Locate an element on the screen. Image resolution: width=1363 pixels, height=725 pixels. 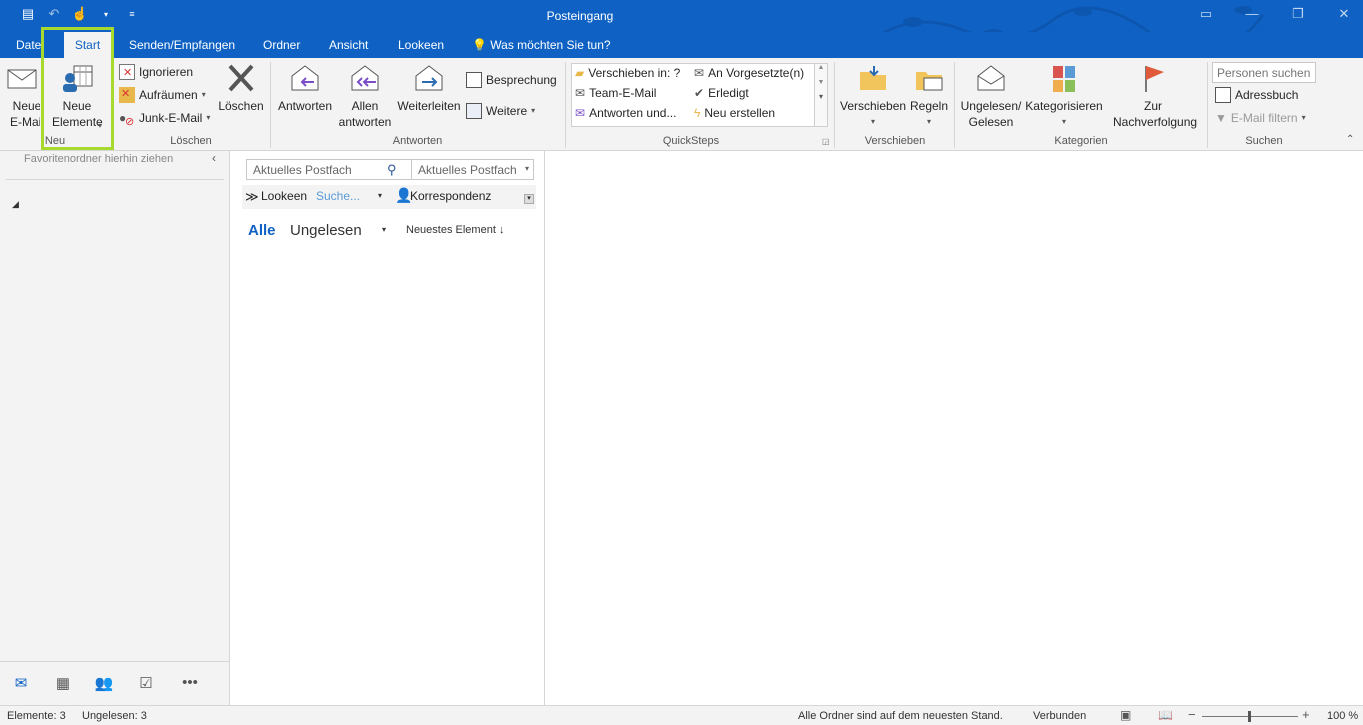
categorize-label: Kategorisieren is located at coordinates (1064, 106).